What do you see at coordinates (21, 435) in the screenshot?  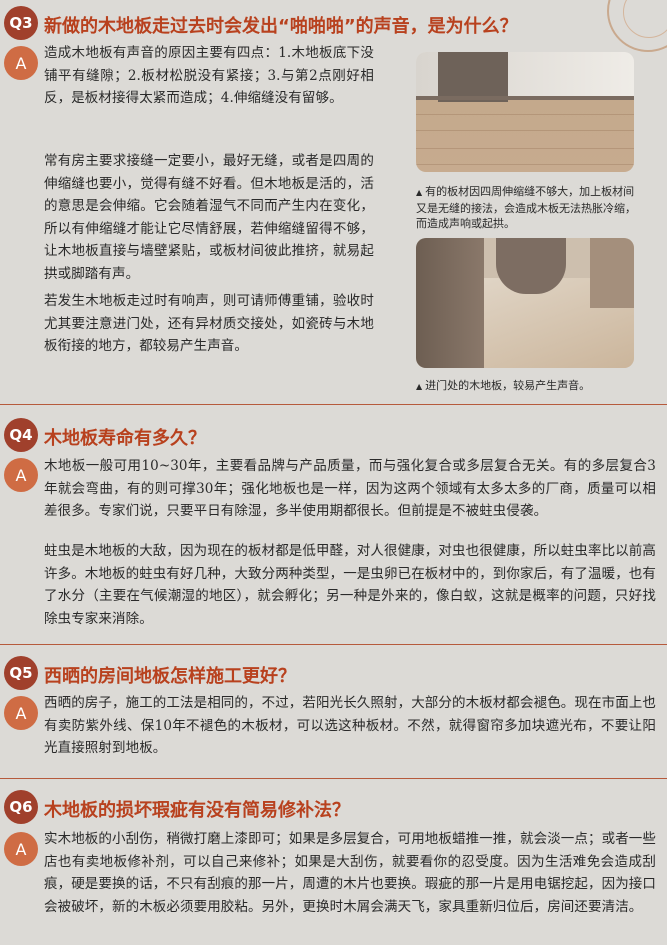 I see `q4-badge: Q4` at bounding box center [21, 435].